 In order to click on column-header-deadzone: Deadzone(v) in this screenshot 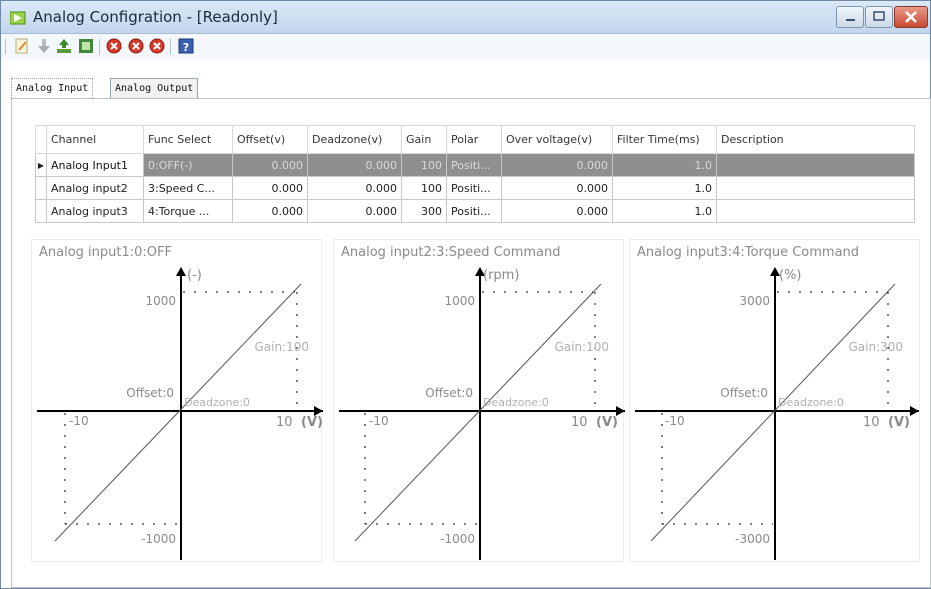, I will do `click(354, 139)`.